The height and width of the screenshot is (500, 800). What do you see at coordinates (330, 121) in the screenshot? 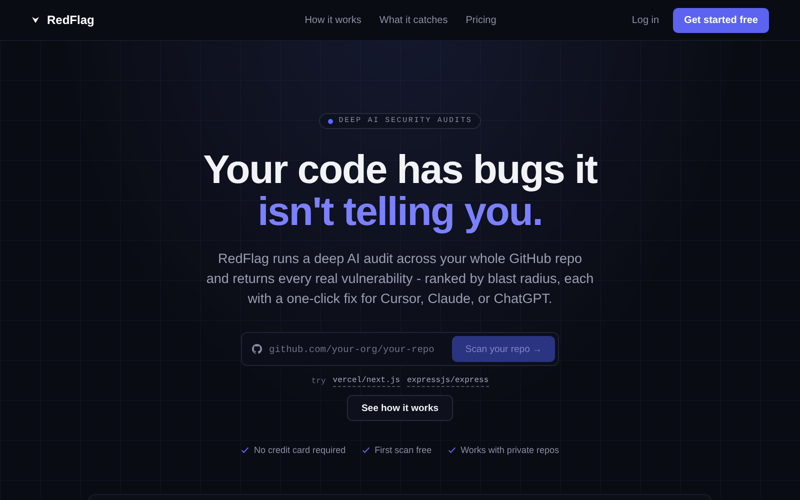
I see `dot-icon` at bounding box center [330, 121].